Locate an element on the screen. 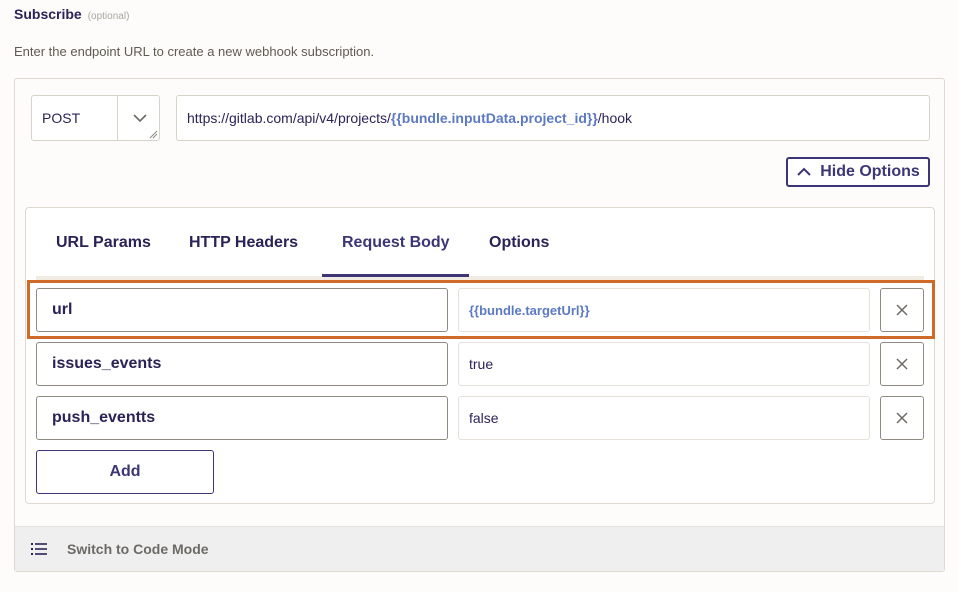 This screenshot has width=958, height=592. tab-url-params: URL Params is located at coordinates (103, 243).